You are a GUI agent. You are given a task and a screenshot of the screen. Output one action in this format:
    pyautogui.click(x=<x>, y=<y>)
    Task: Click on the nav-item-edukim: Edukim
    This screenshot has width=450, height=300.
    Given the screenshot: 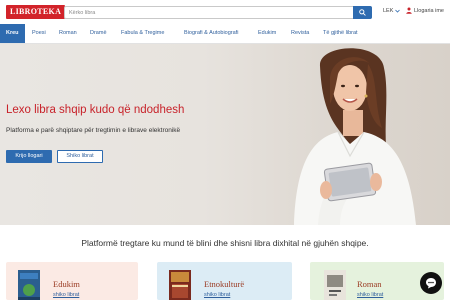 What is the action you would take?
    pyautogui.click(x=267, y=33)
    